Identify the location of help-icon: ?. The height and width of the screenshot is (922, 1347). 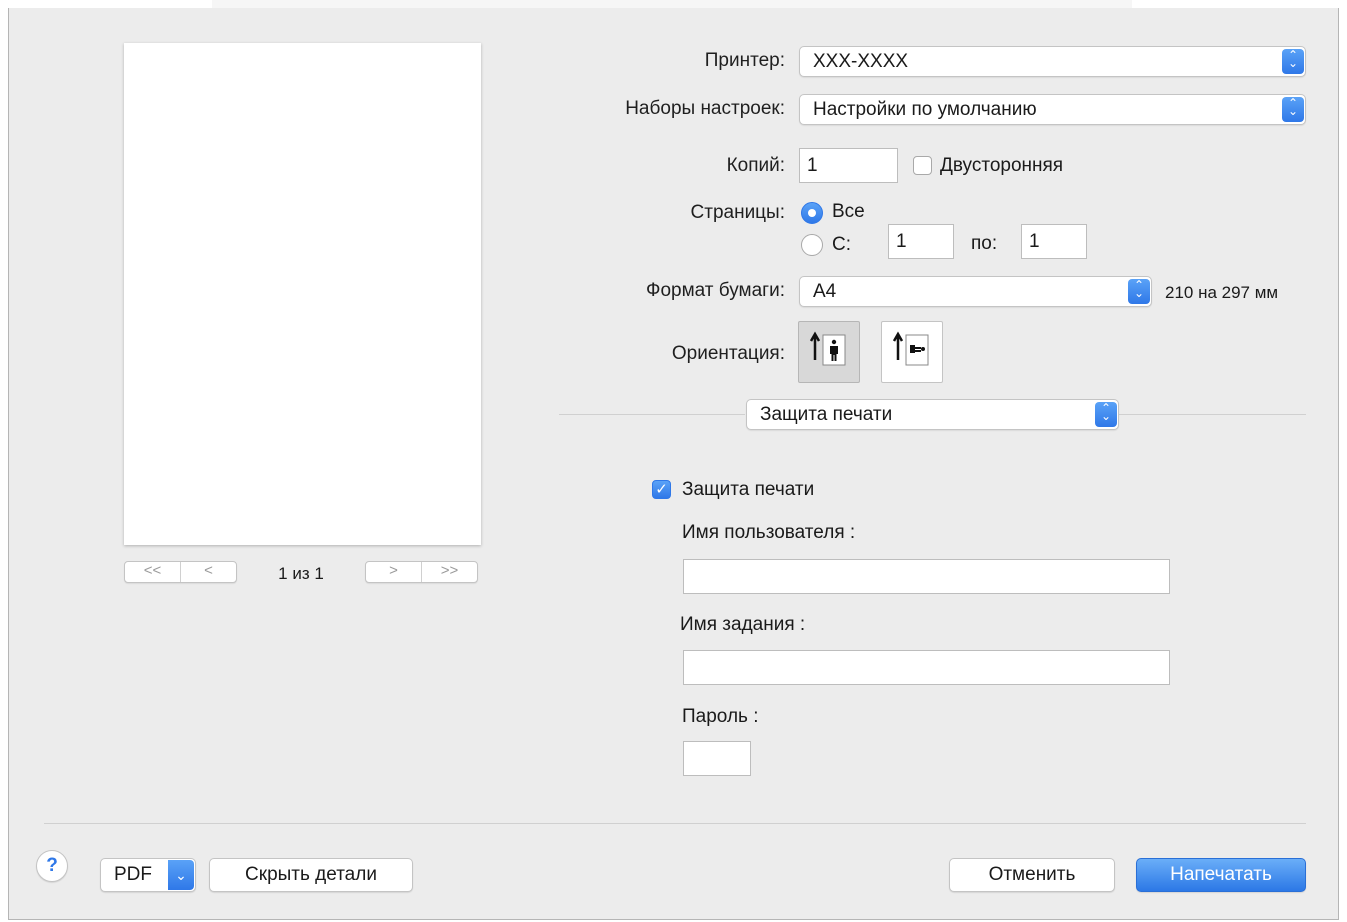
(52, 865).